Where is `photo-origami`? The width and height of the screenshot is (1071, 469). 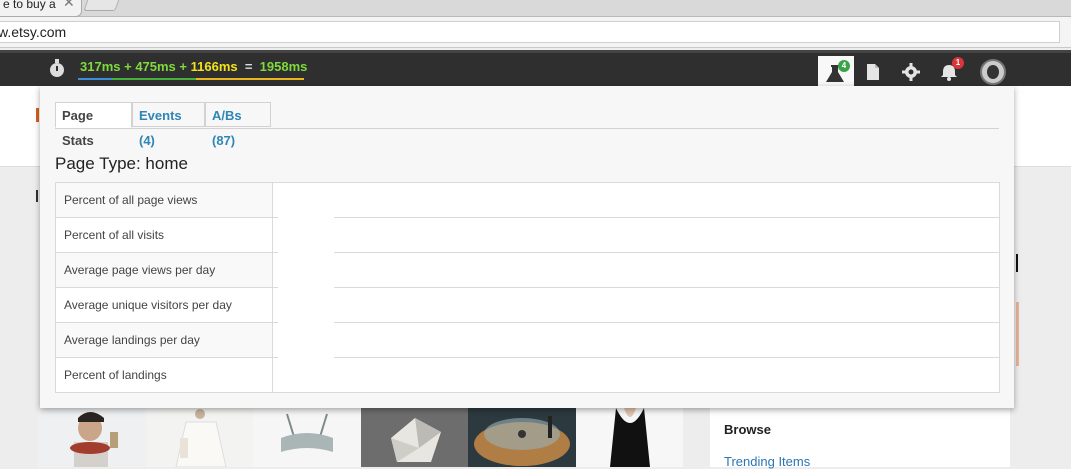 photo-origami is located at coordinates (414, 437).